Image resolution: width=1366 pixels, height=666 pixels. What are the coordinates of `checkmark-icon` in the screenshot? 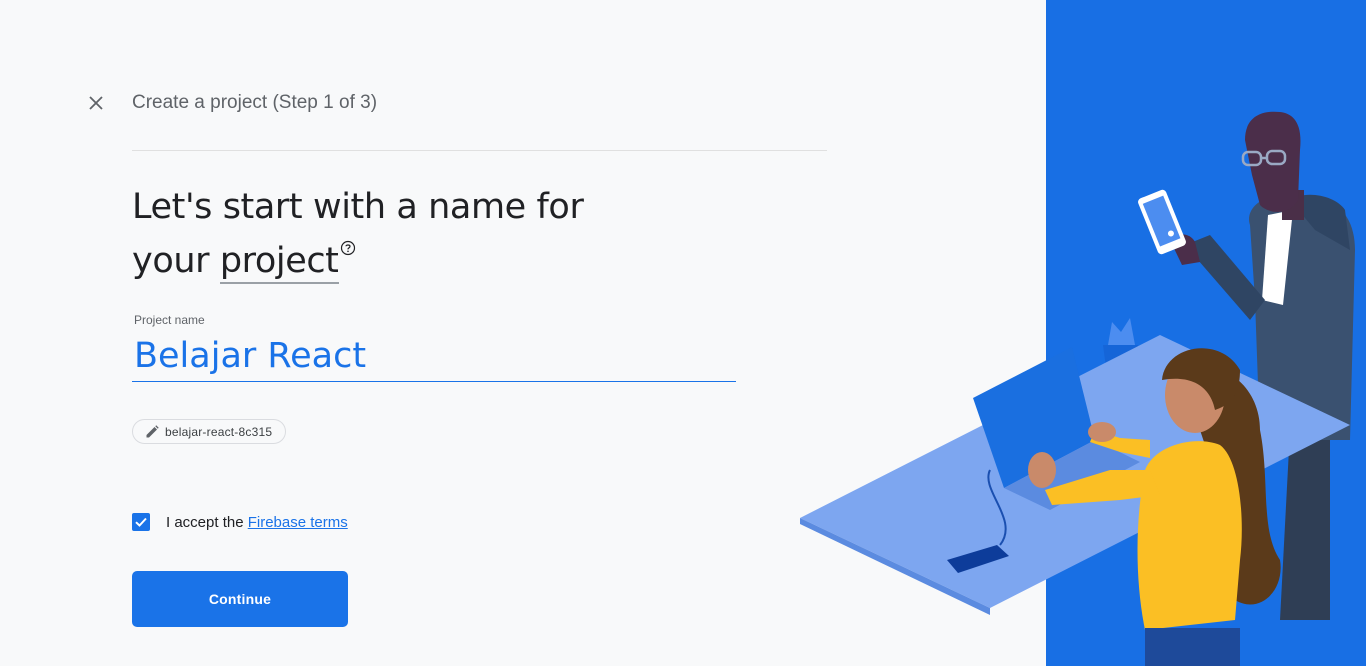 It's located at (141, 522).